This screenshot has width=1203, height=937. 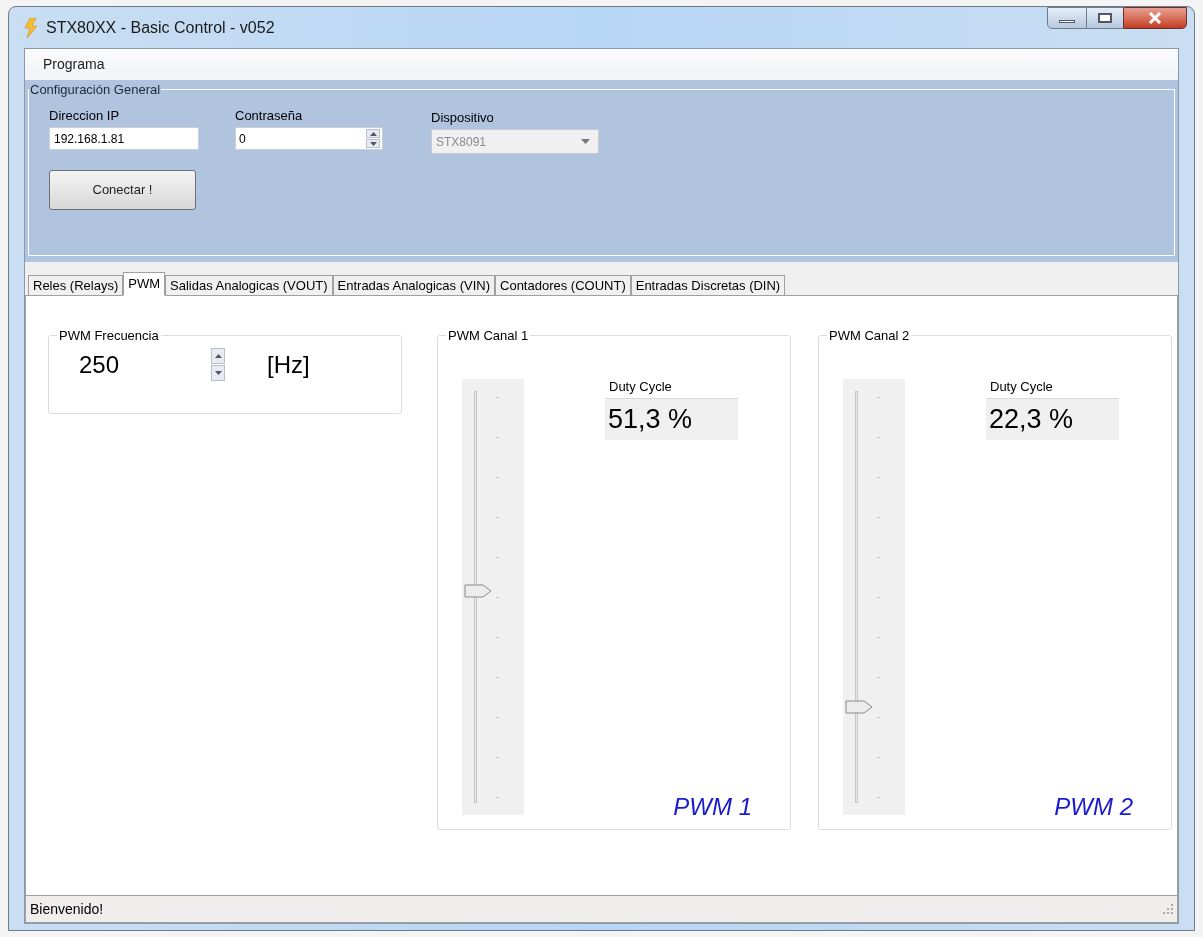 What do you see at coordinates (109, 336) in the screenshot?
I see `group-title: PWM Frecuencia` at bounding box center [109, 336].